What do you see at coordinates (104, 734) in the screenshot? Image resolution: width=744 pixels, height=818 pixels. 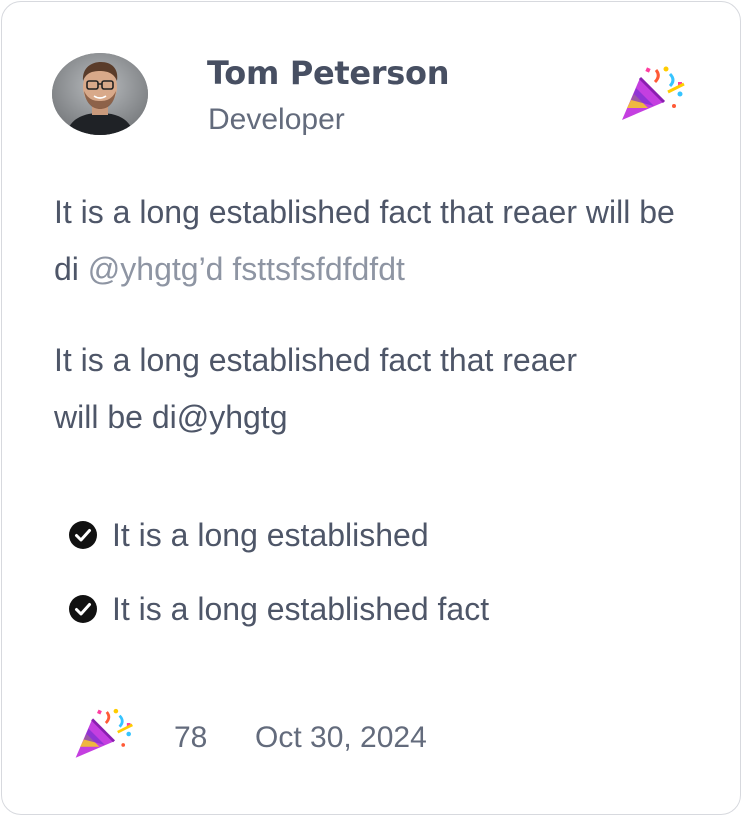 I see `reaction-party-popper-icon` at bounding box center [104, 734].